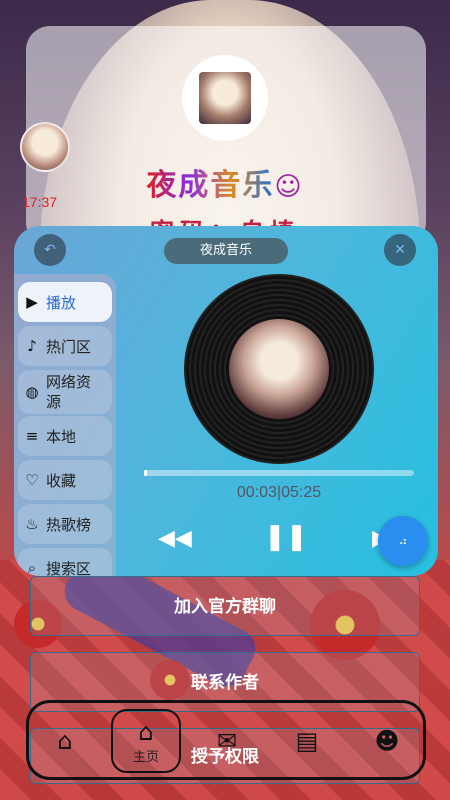 The image size is (450, 800). What do you see at coordinates (289, 187) in the screenshot?
I see `smile-icon: ☺` at bounding box center [289, 187].